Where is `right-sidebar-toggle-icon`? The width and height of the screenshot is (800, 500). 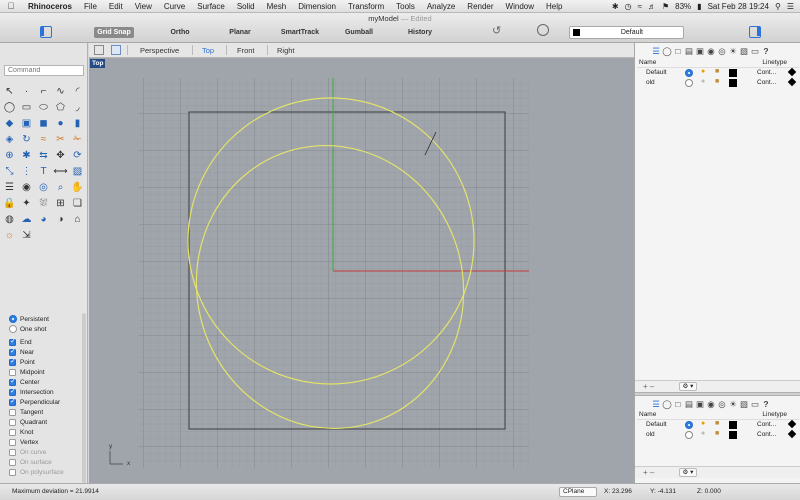 right-sidebar-toggle-icon is located at coordinates (755, 32).